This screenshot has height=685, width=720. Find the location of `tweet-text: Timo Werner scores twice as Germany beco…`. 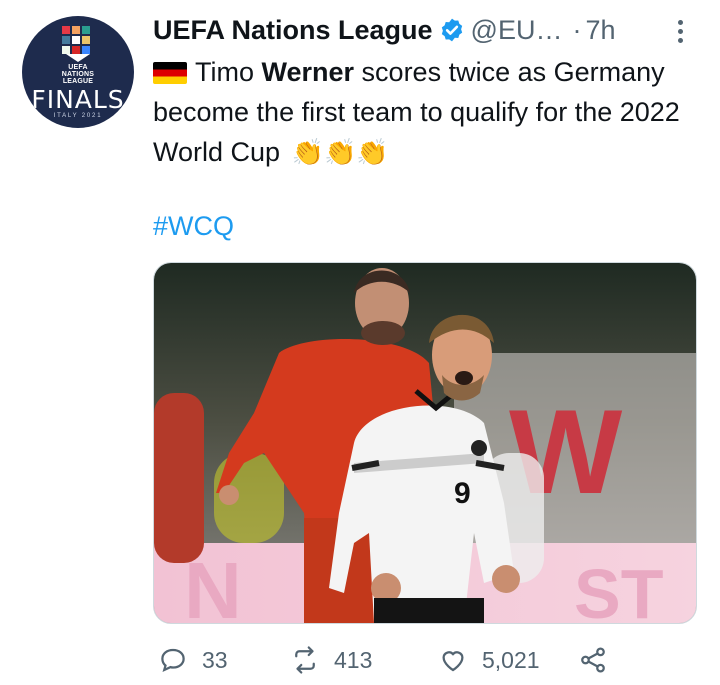

tweet-text: Timo Werner scores twice as Germany beco… is located at coordinates (416, 112).